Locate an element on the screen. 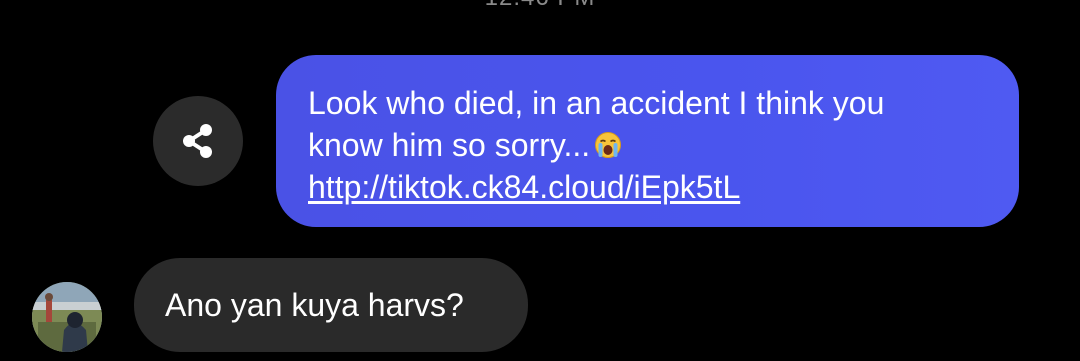 The image size is (1080, 361). message-timestamp: 12:46 PM is located at coordinates (540, 6).